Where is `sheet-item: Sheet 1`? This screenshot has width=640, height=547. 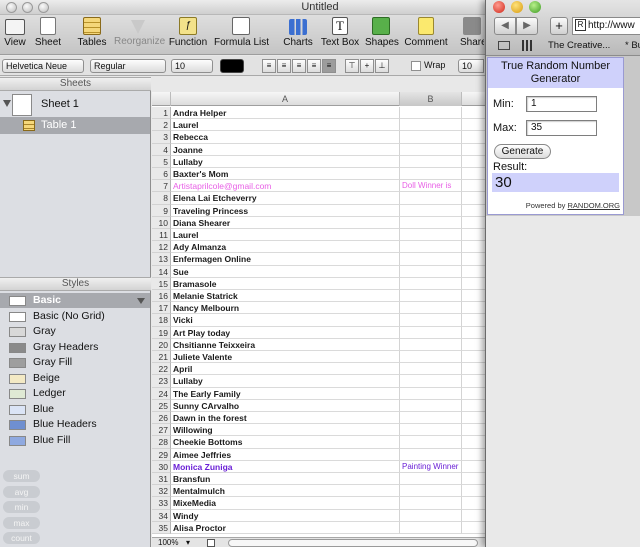 sheet-item: Sheet 1 is located at coordinates (75, 104).